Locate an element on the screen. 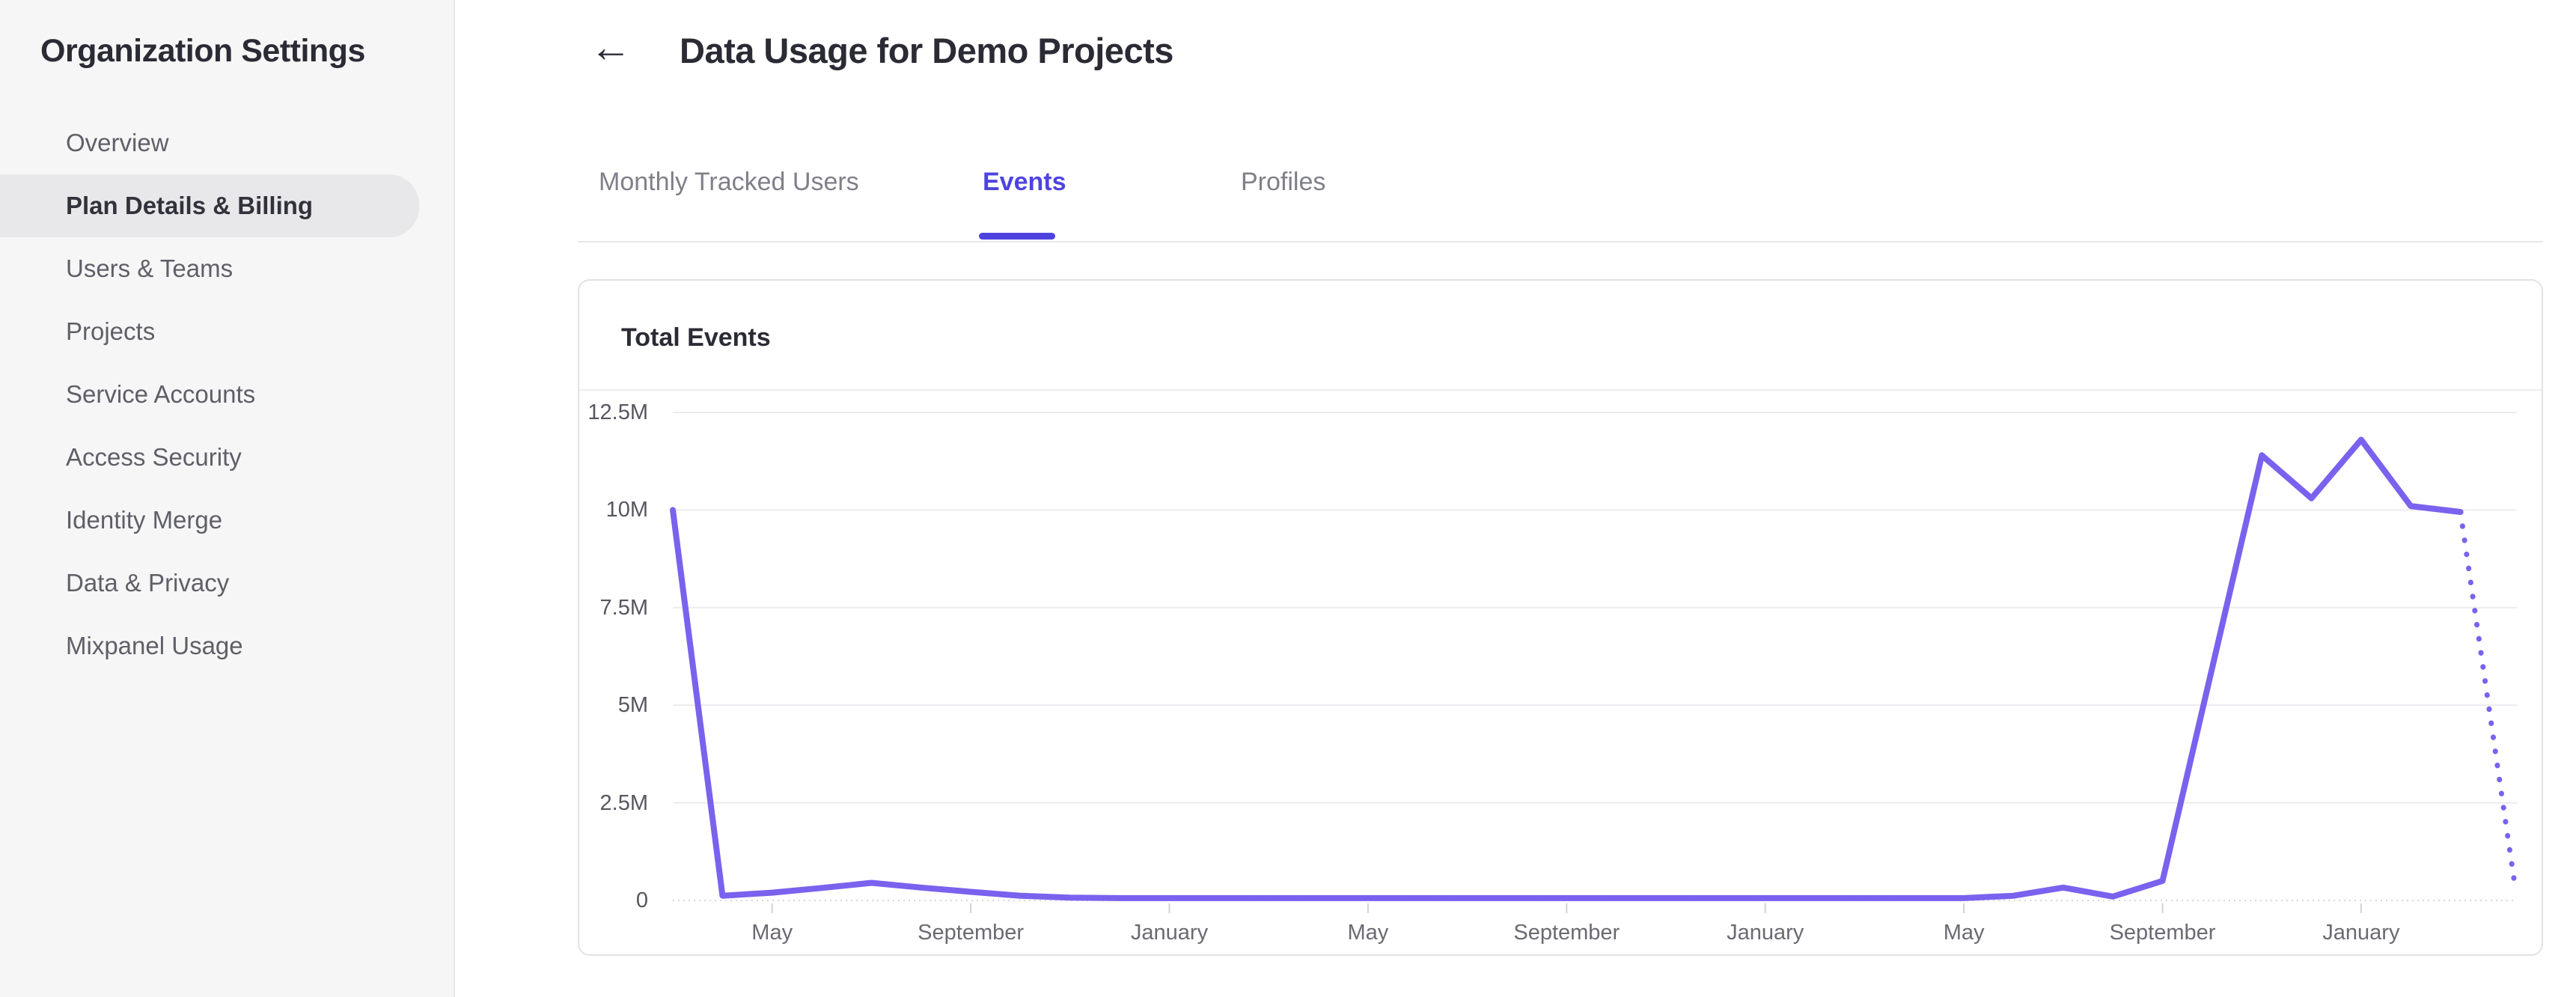 Image resolution: width=2576 pixels, height=997 pixels. sidebar-item-users-teams: Users & Teams is located at coordinates (209, 268).